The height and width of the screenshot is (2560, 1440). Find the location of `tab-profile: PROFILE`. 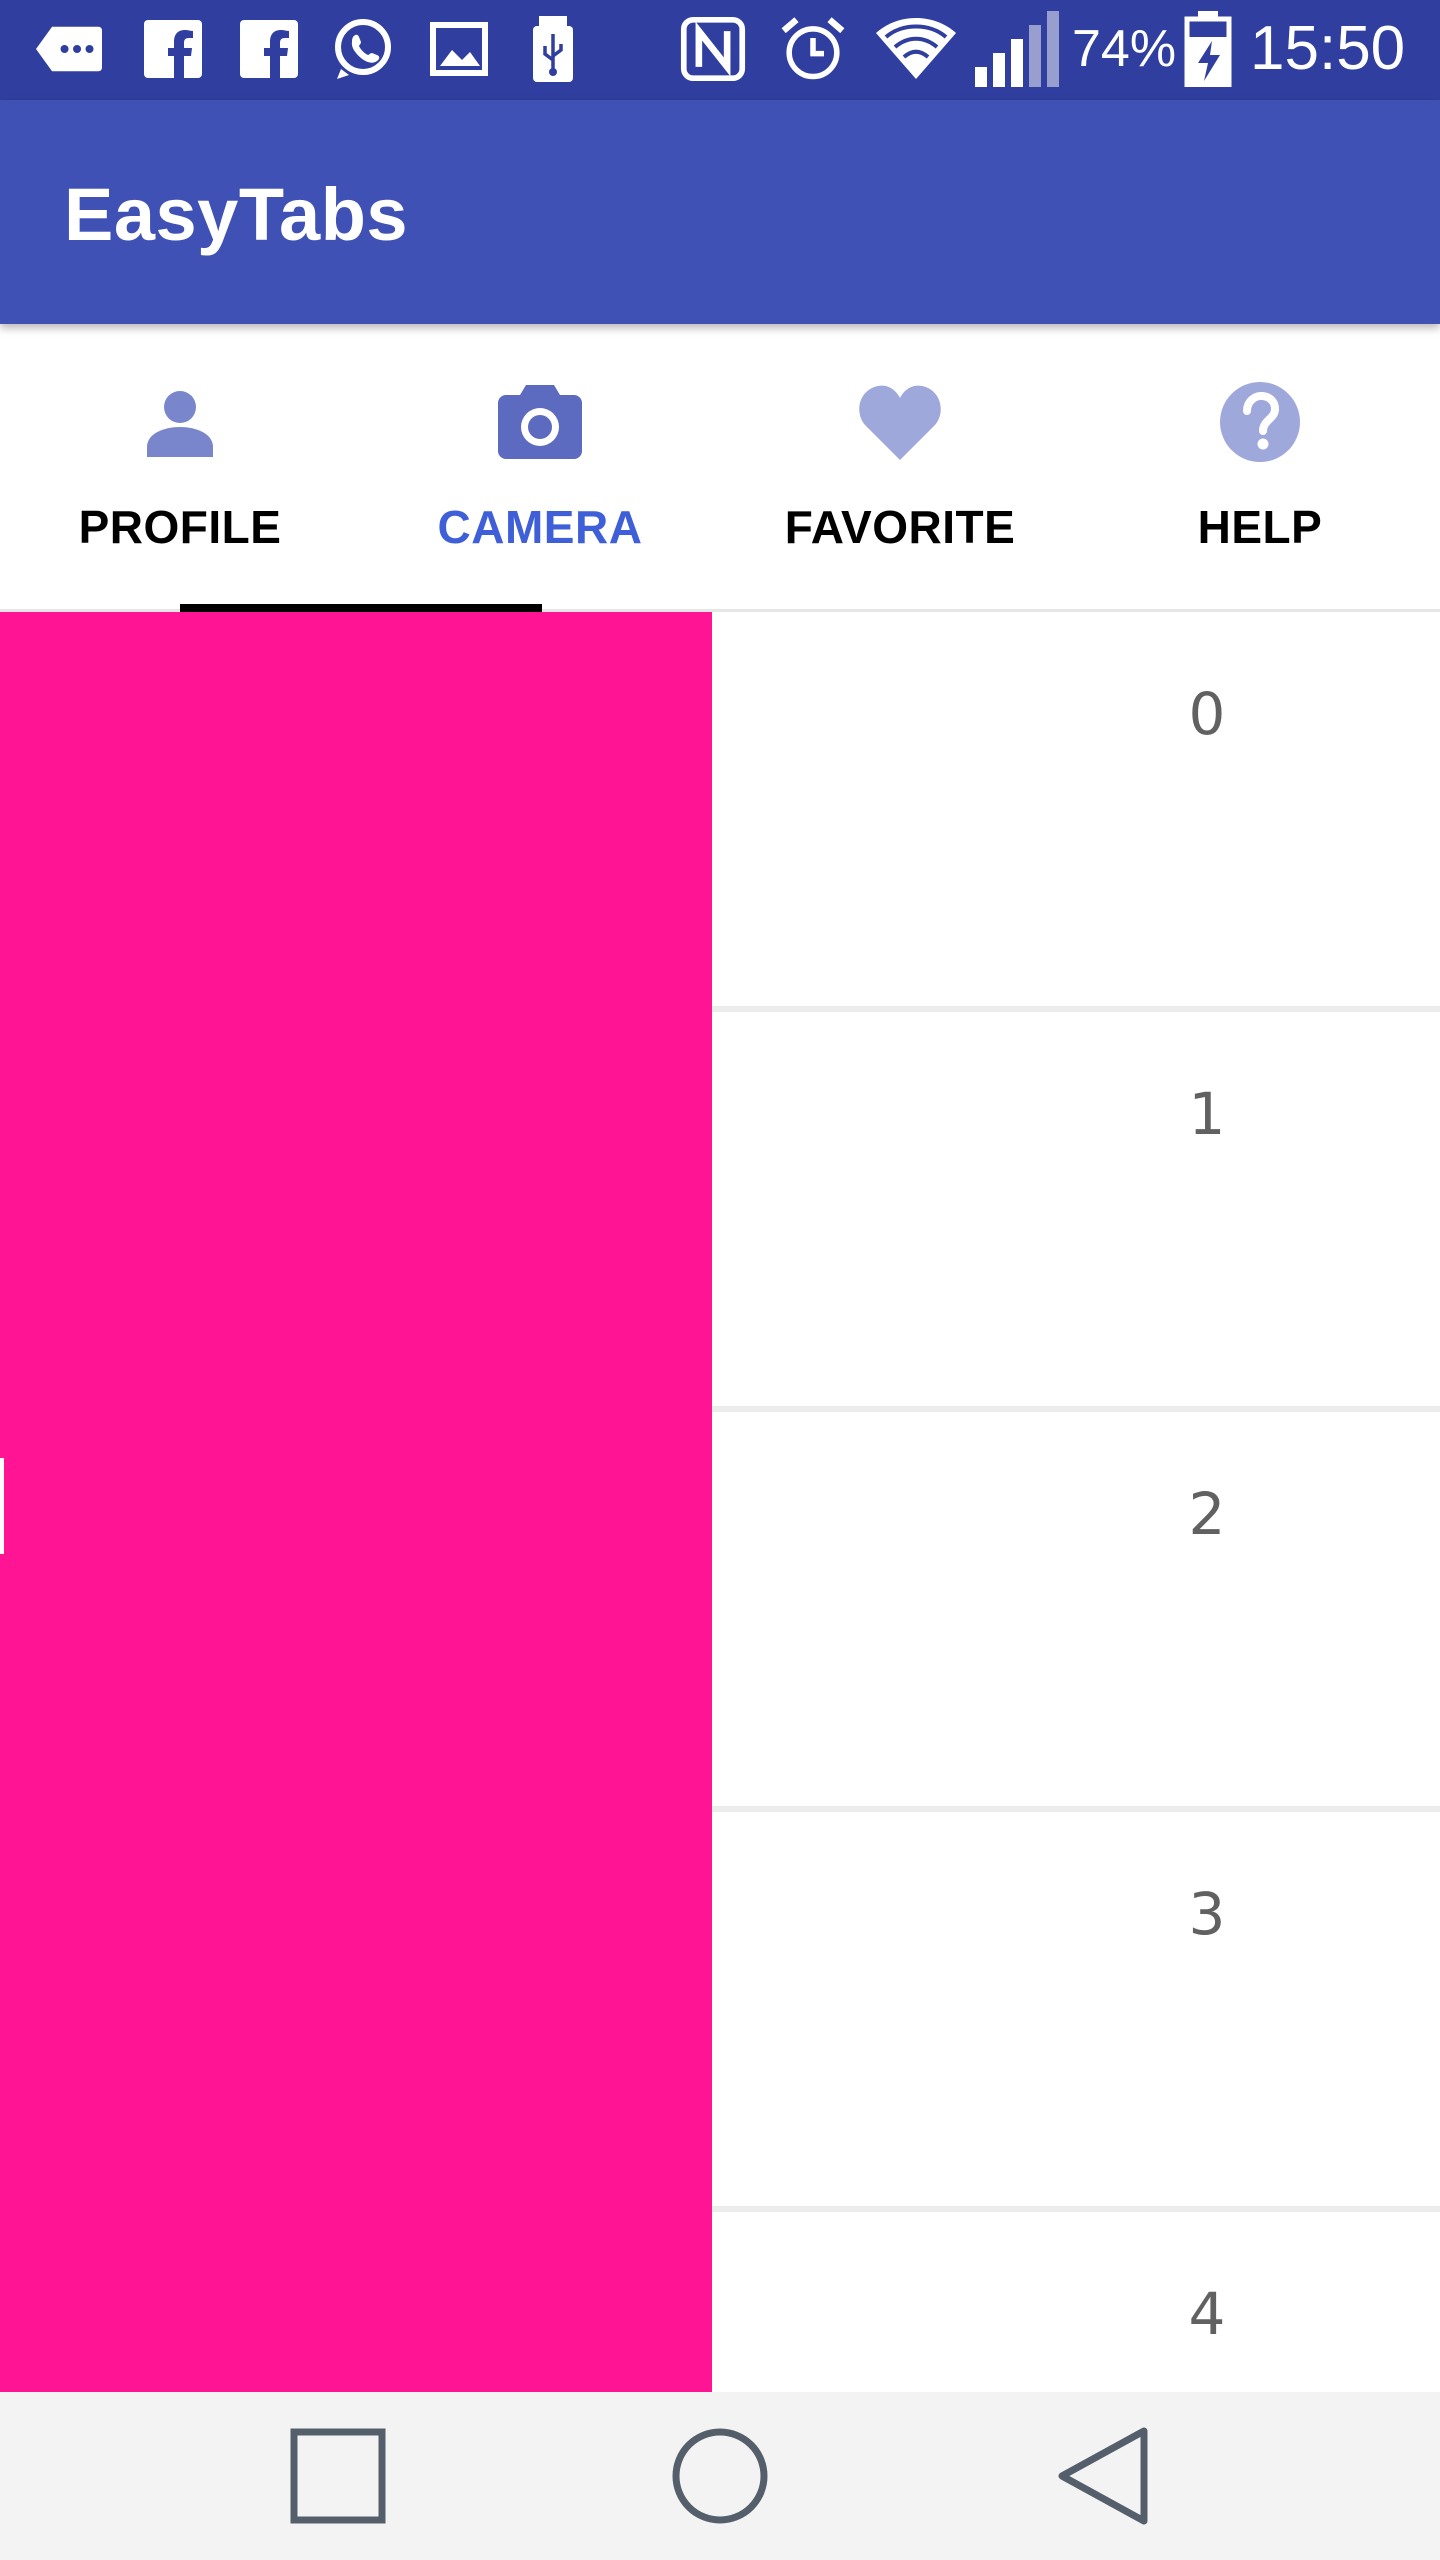

tab-profile: PROFILE is located at coordinates (180, 466).